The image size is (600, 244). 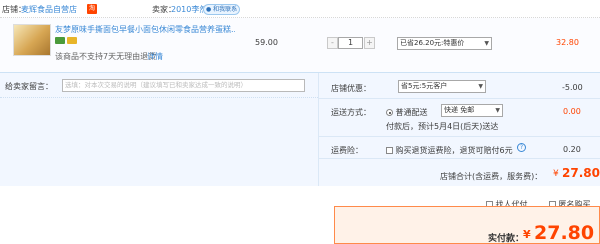 I want to click on insurance-label: 运费险：, so click(x=347, y=150).